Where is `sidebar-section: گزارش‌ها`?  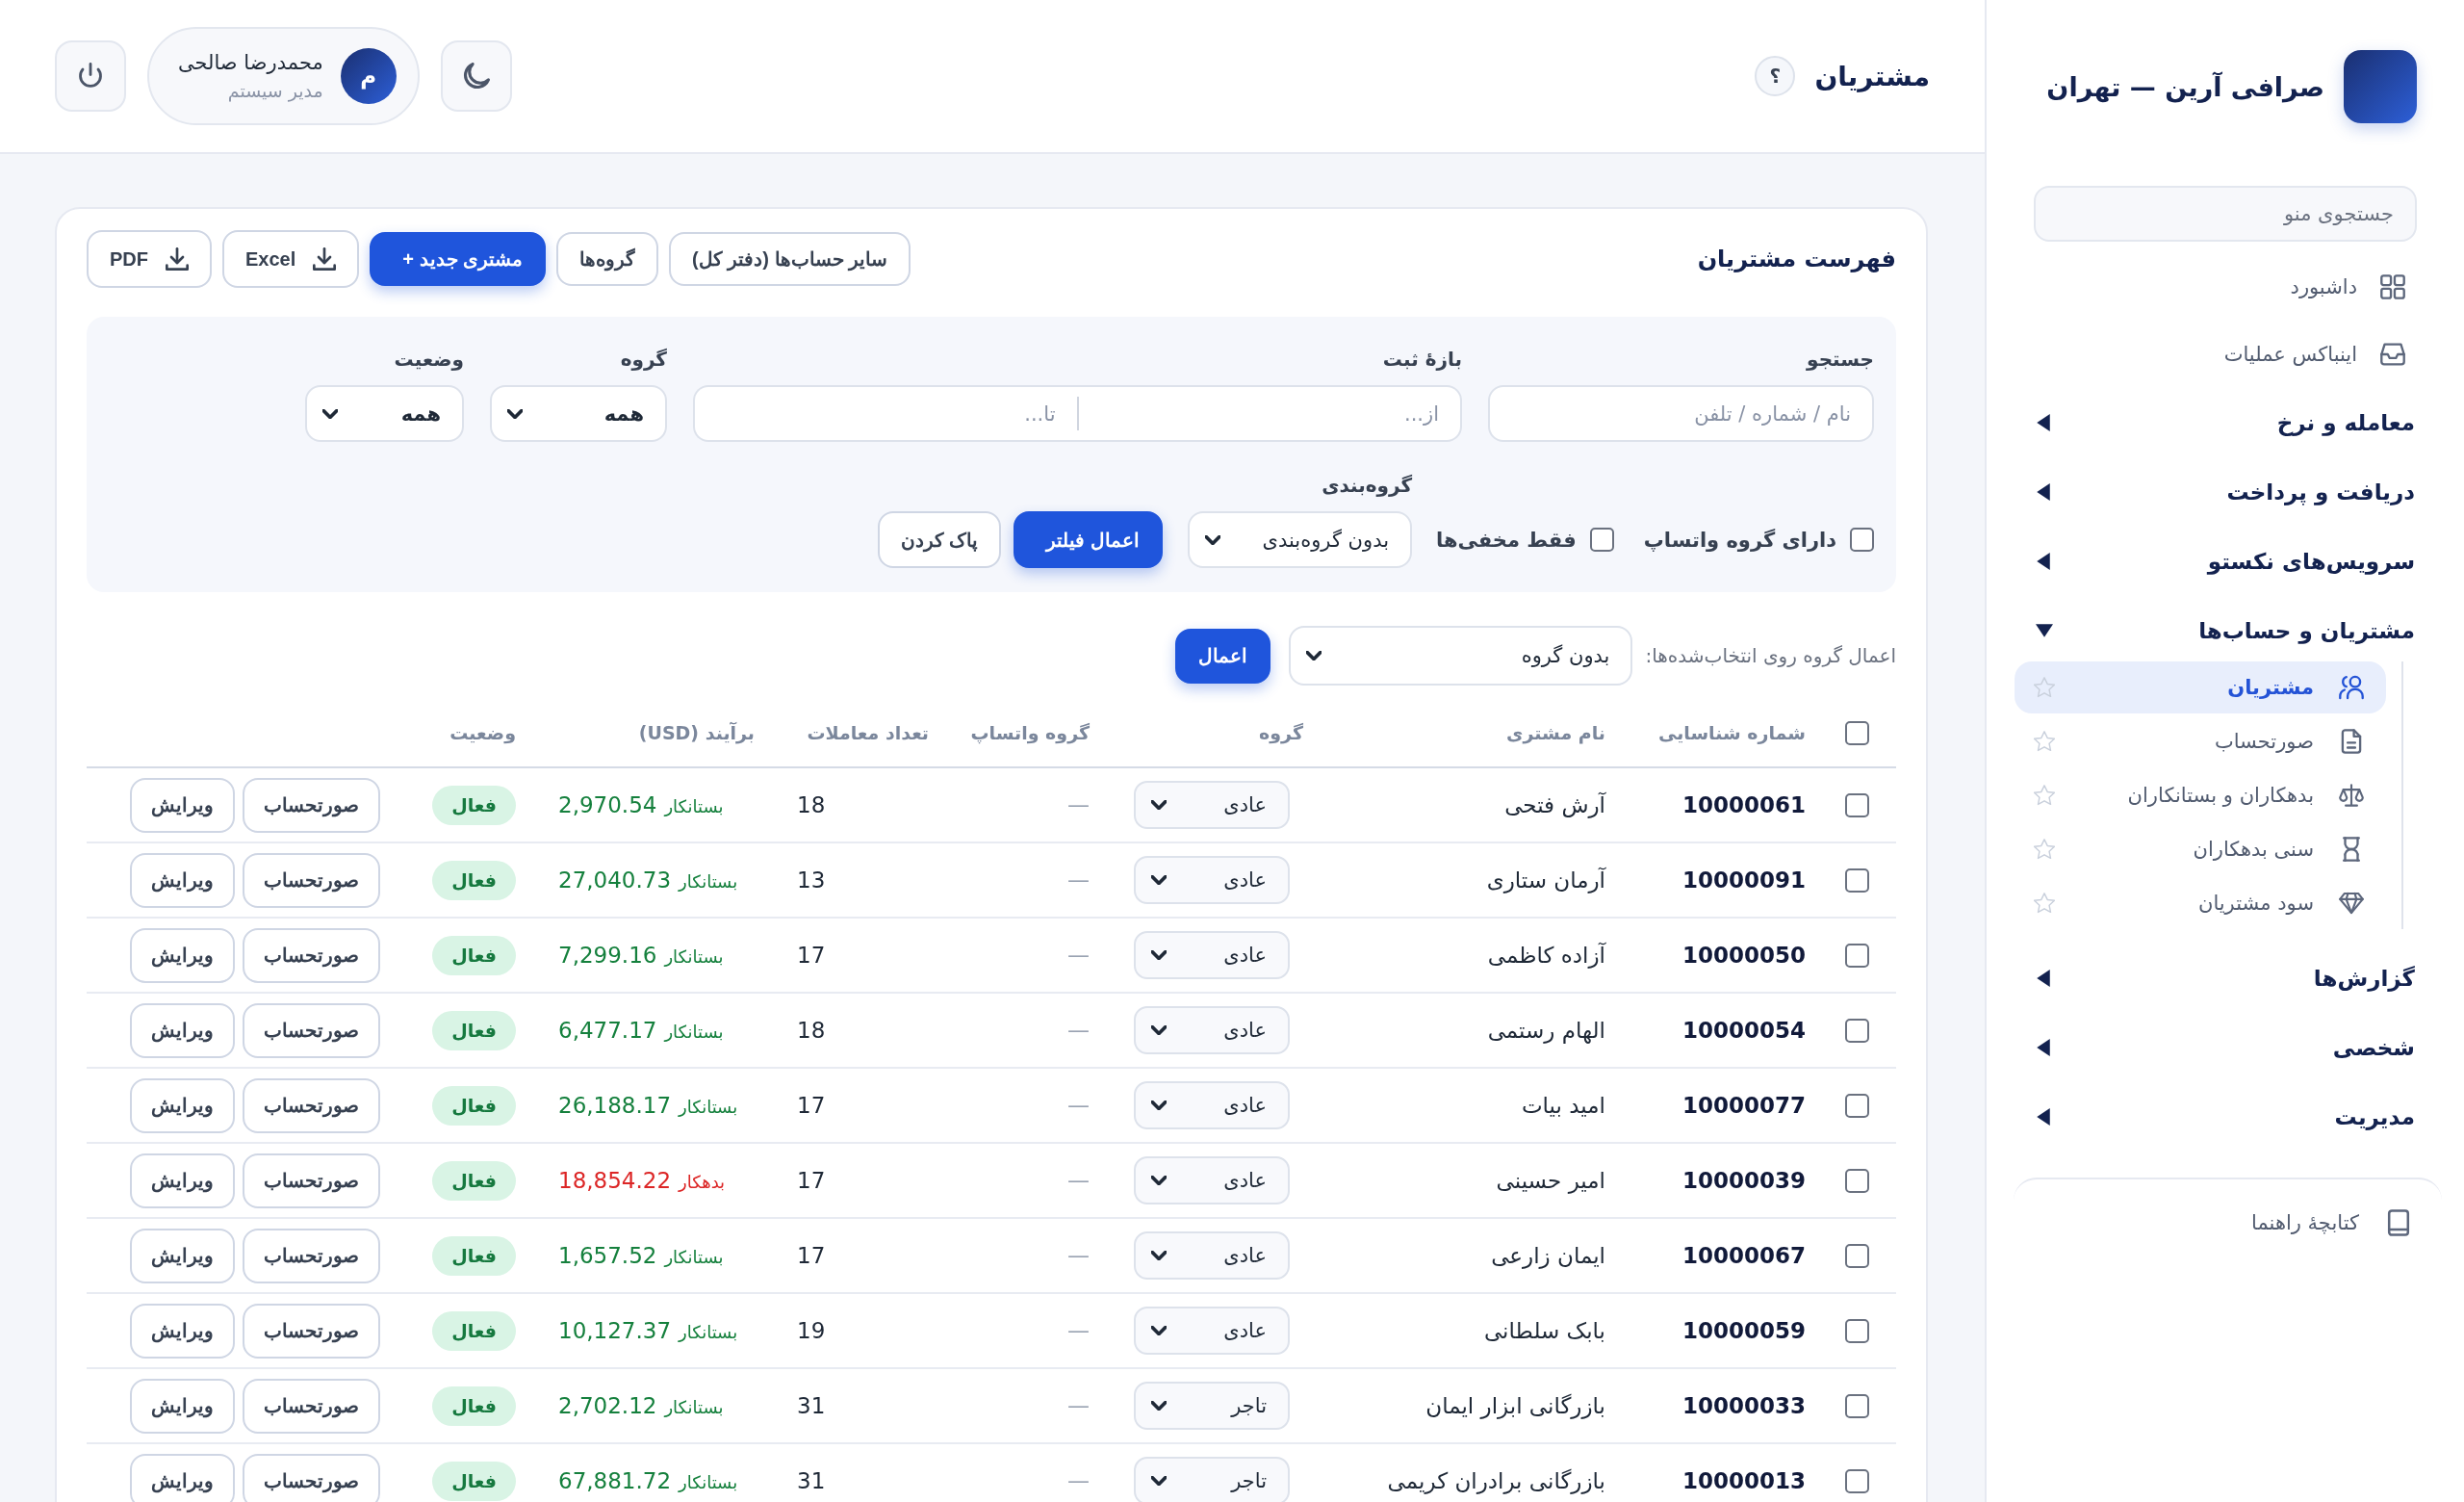
sidebar-section: گزارش‌ها is located at coordinates (2225, 978).